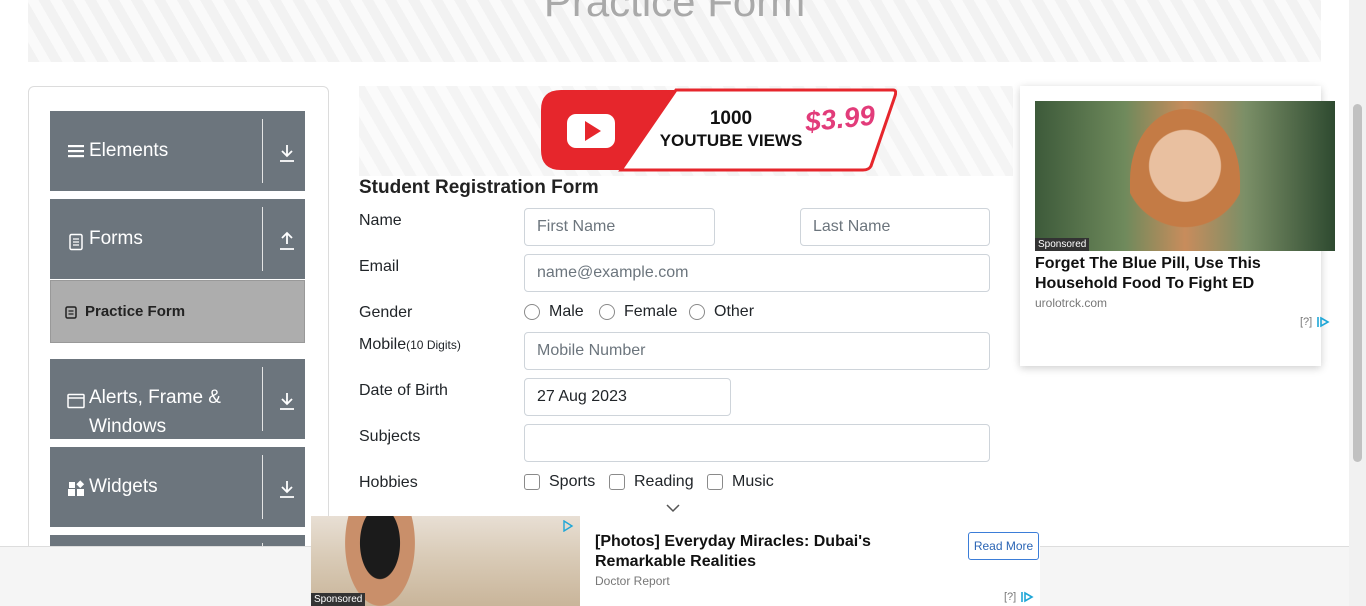 This screenshot has height=606, width=1366. I want to click on gender-radio-other: Other, so click(721, 312).